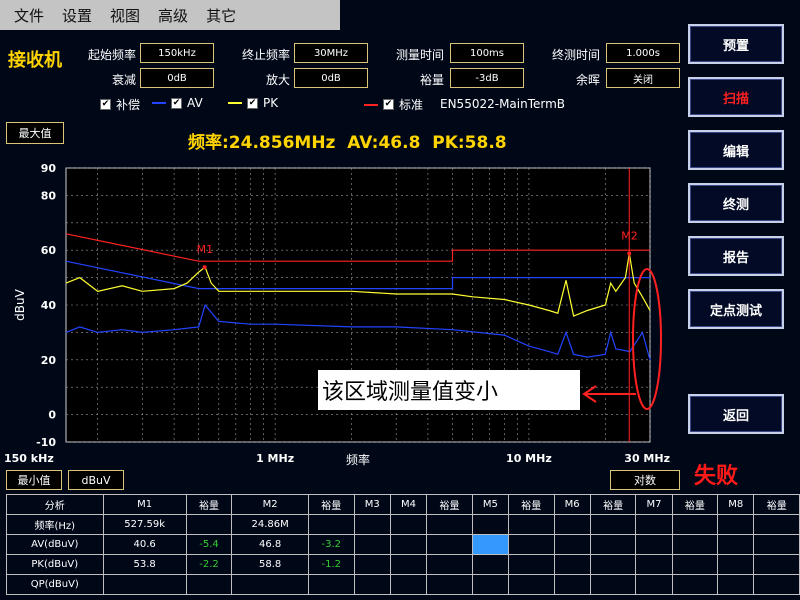 This screenshot has width=800, height=600. Describe the element at coordinates (77, 15) in the screenshot. I see `menu-settings: 设置` at that location.